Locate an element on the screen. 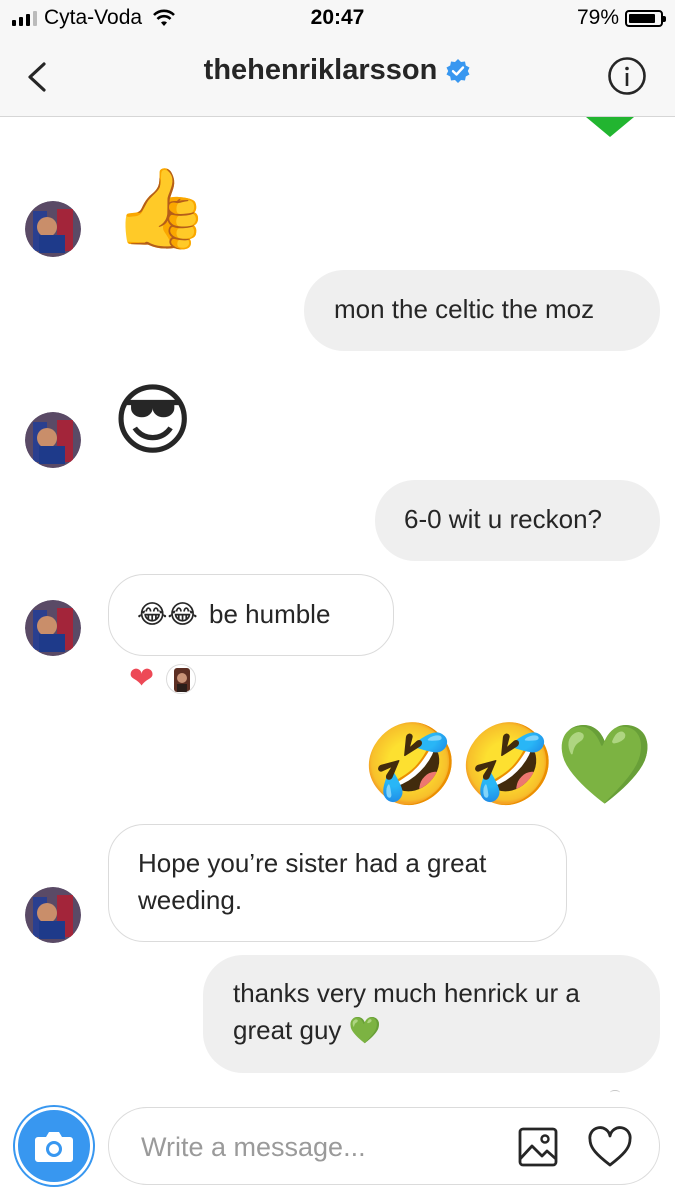 The image size is (675, 1200). message-text-line: Hope you’re sister had a great is located at coordinates (312, 863).